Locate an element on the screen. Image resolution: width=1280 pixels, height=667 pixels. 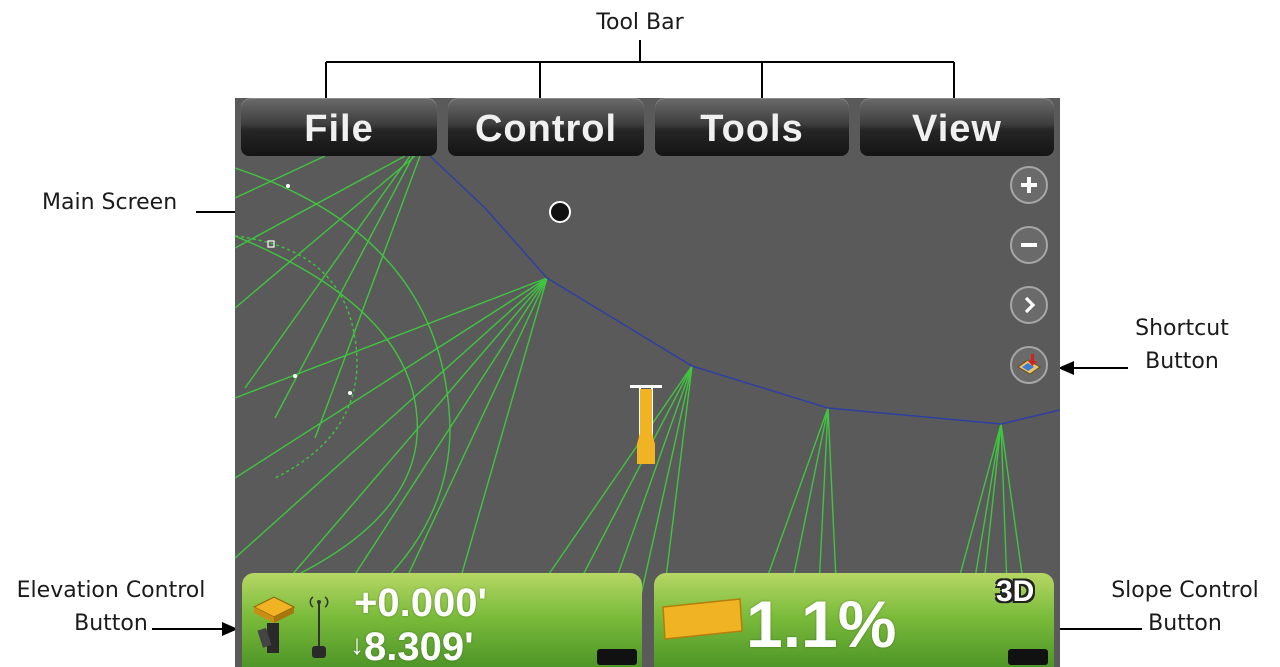
callout-elevation-line1: Elevation Control is located at coordinates (111, 590).